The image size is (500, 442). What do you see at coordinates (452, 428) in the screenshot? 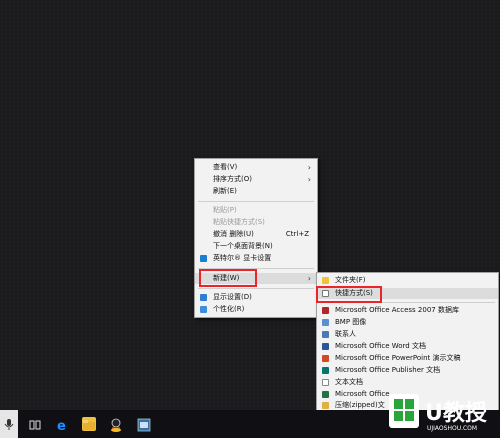
I see `watermark-url: UJIAOSHOU.COM` at bounding box center [452, 428].